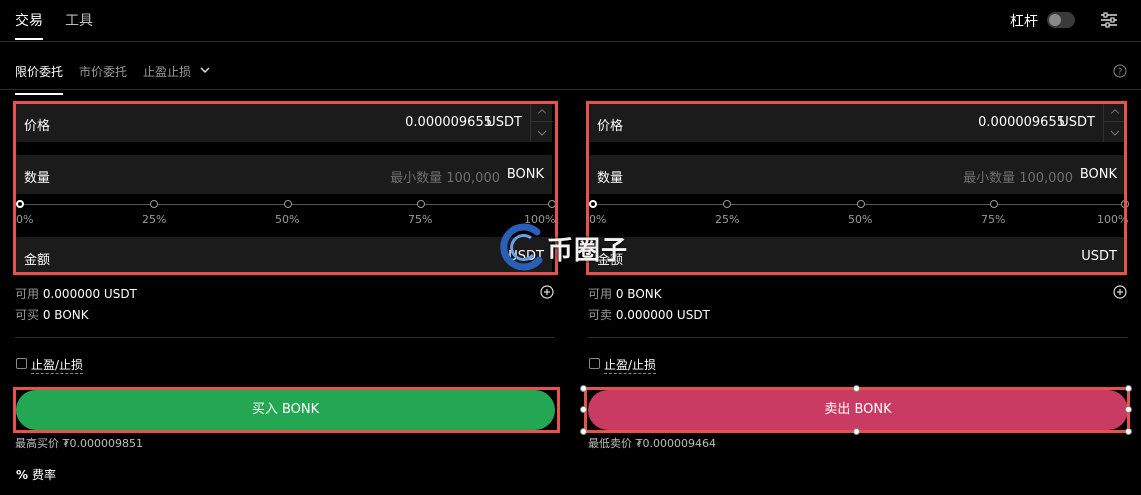 This screenshot has width=1141, height=495. What do you see at coordinates (103, 71) in the screenshot?
I see `tab-market-order: 市价委托` at bounding box center [103, 71].